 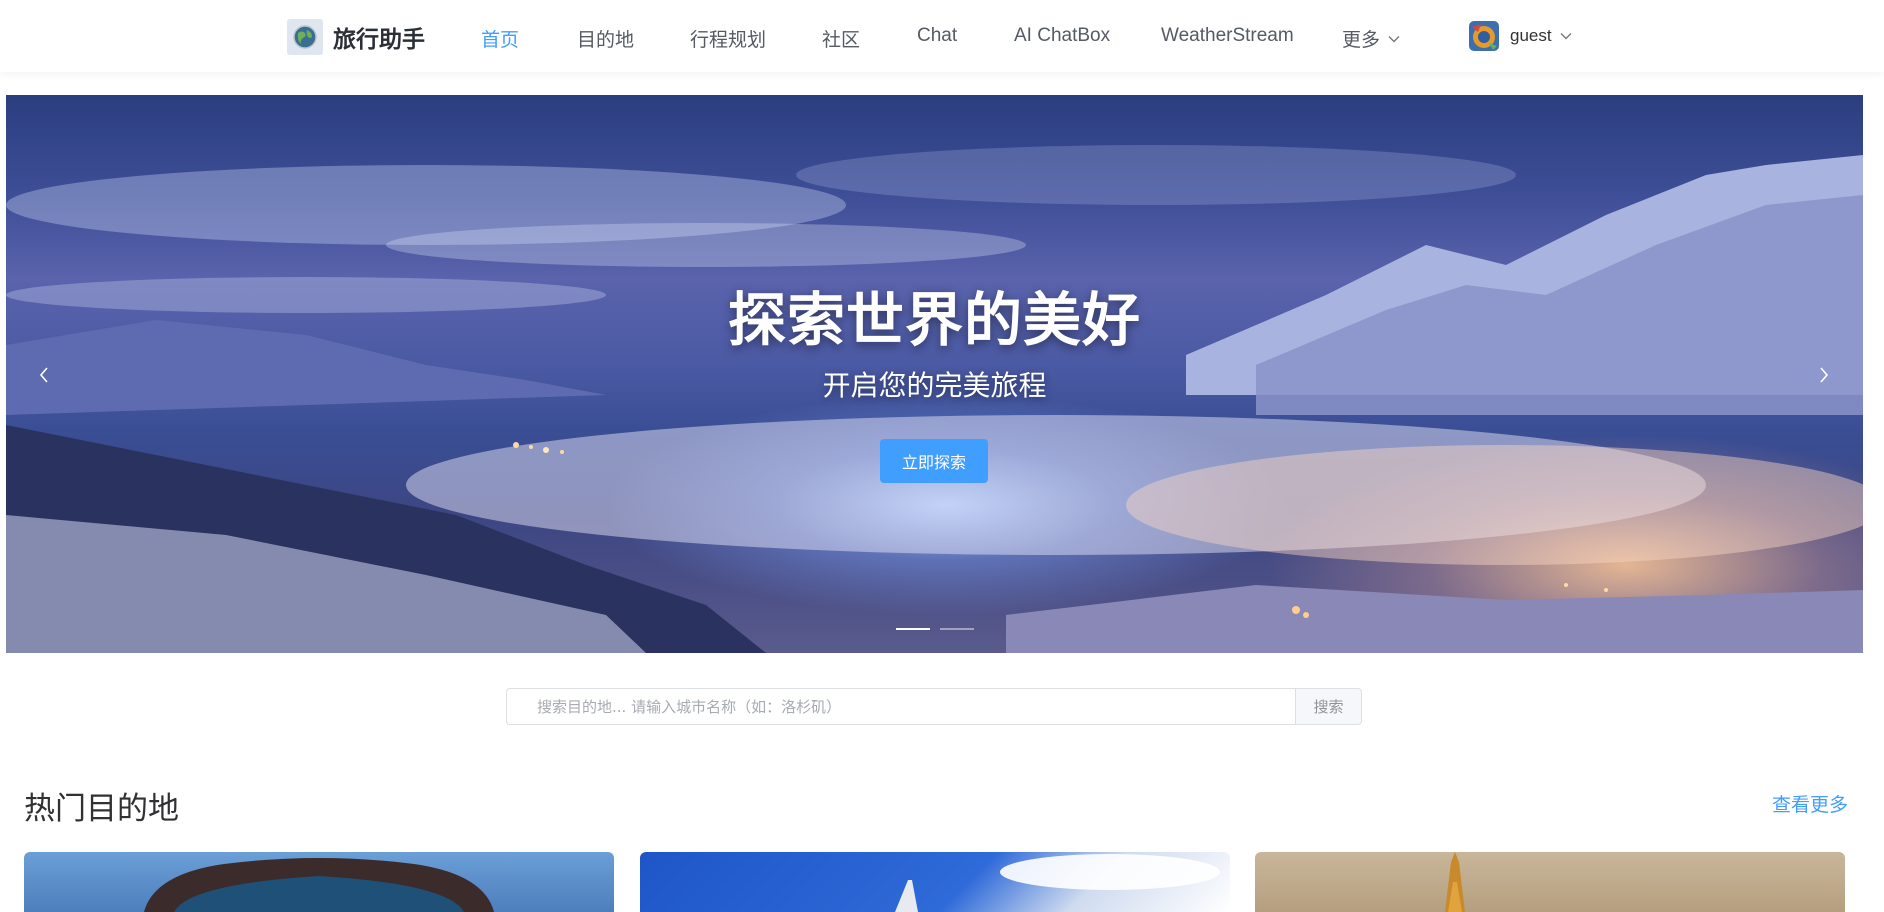 I want to click on user-menu: guest, so click(x=1520, y=36).